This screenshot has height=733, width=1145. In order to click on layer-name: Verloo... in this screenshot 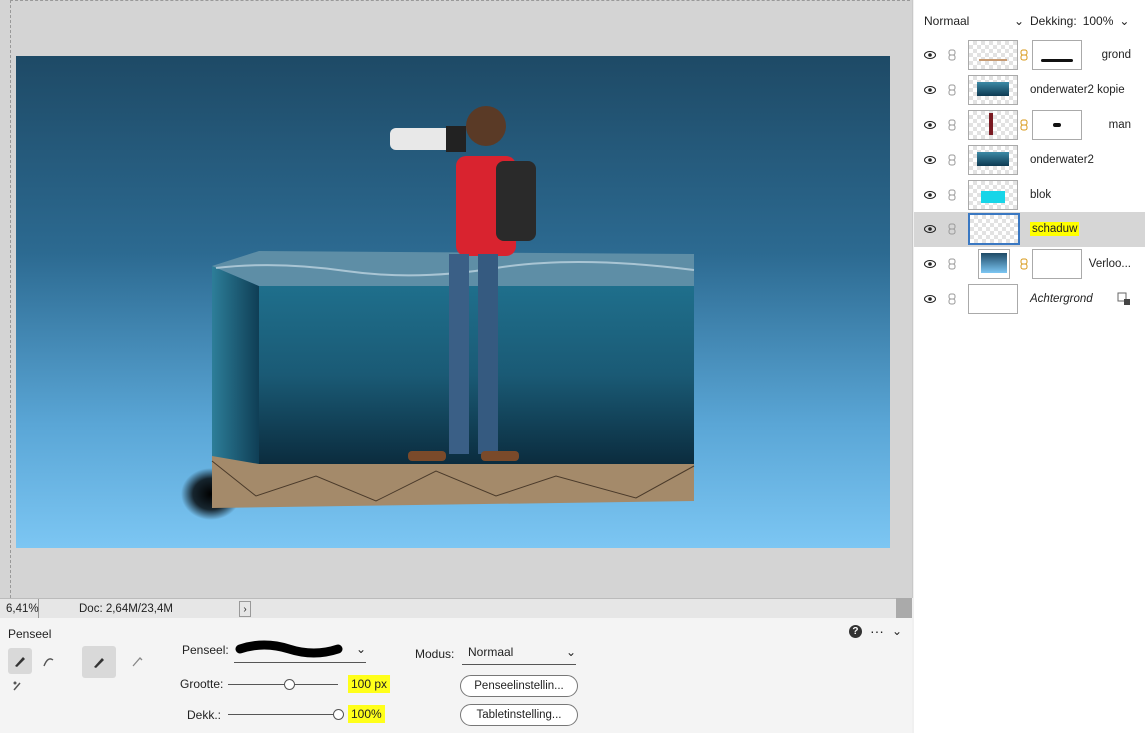, I will do `click(1110, 264)`.